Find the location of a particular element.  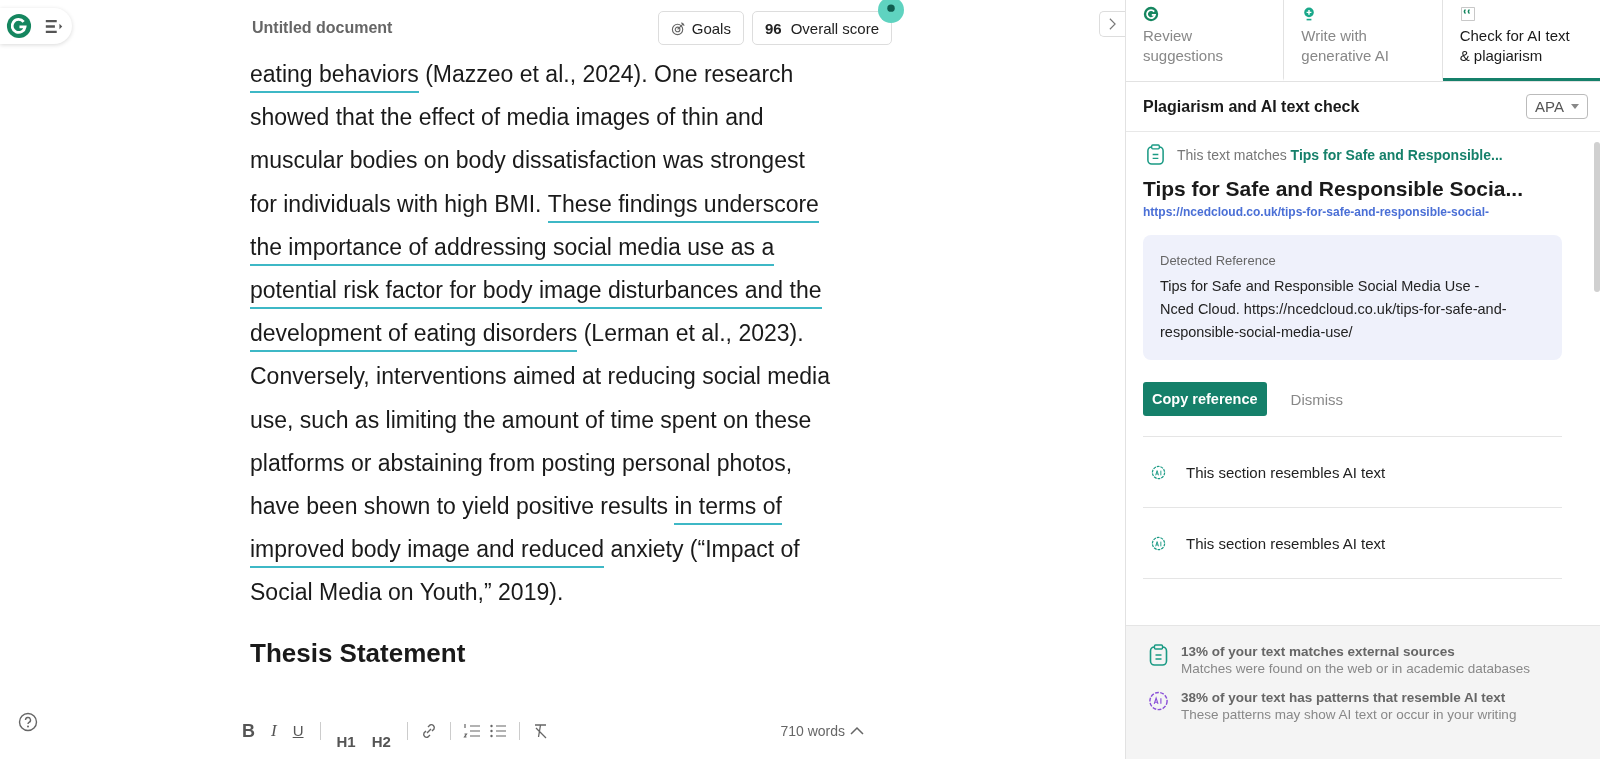

citation-style-dropdown: APA is located at coordinates (1557, 106).